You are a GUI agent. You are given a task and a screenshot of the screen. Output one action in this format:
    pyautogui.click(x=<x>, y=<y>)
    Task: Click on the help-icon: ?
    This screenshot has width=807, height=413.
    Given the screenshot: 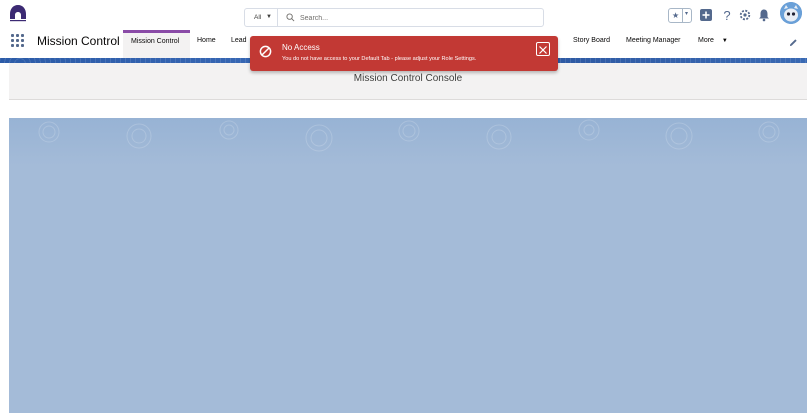 What is the action you would take?
    pyautogui.click(x=727, y=15)
    